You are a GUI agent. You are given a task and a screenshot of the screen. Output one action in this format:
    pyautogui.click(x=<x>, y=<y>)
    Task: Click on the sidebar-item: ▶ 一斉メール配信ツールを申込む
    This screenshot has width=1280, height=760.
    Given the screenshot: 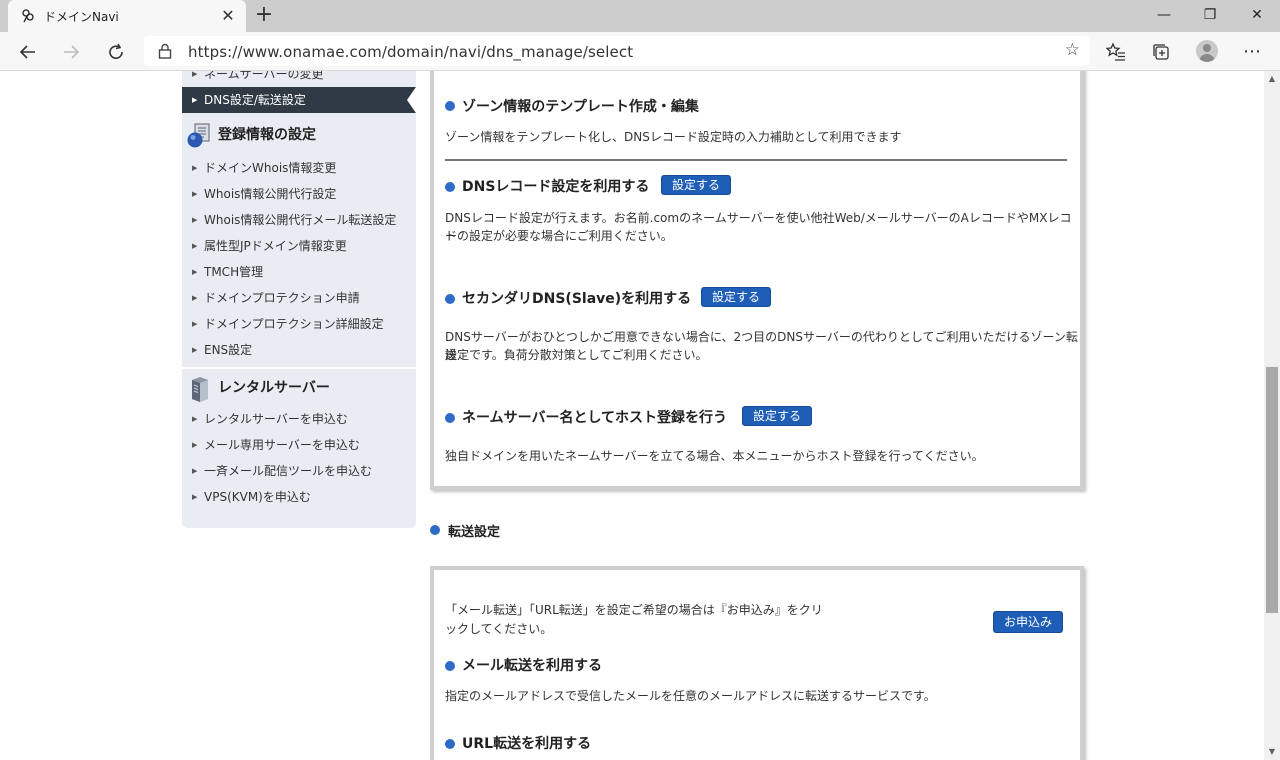 What is the action you would take?
    pyautogui.click(x=299, y=471)
    